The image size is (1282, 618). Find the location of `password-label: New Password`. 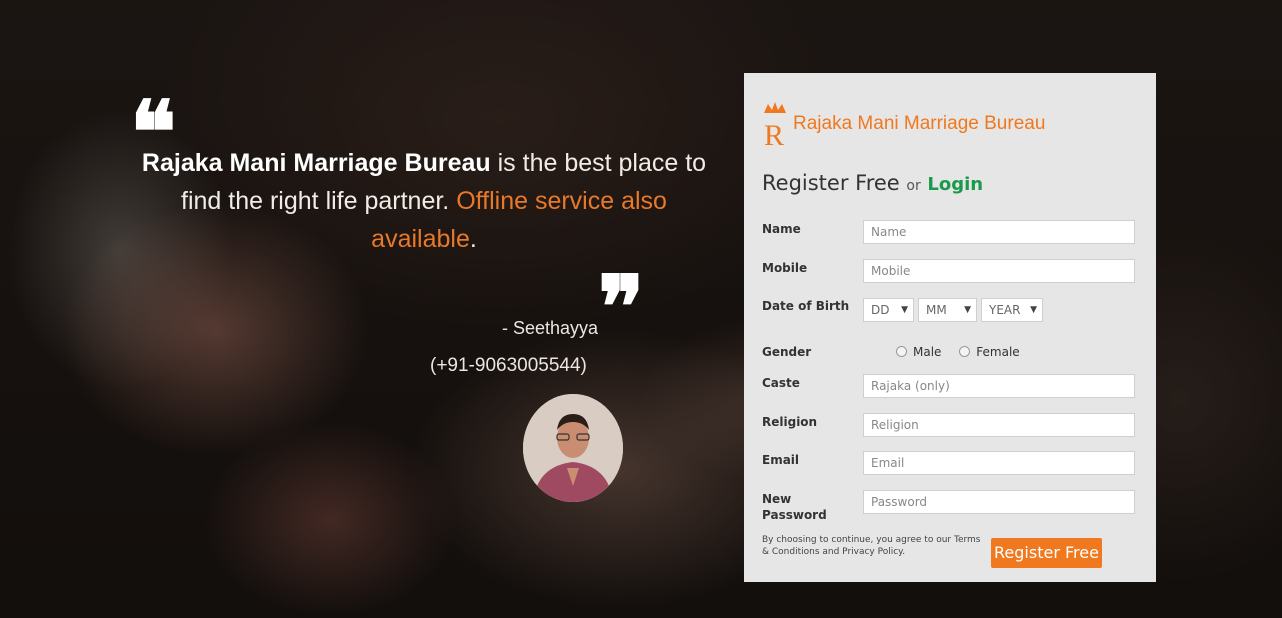

password-label: New Password is located at coordinates (794, 507).